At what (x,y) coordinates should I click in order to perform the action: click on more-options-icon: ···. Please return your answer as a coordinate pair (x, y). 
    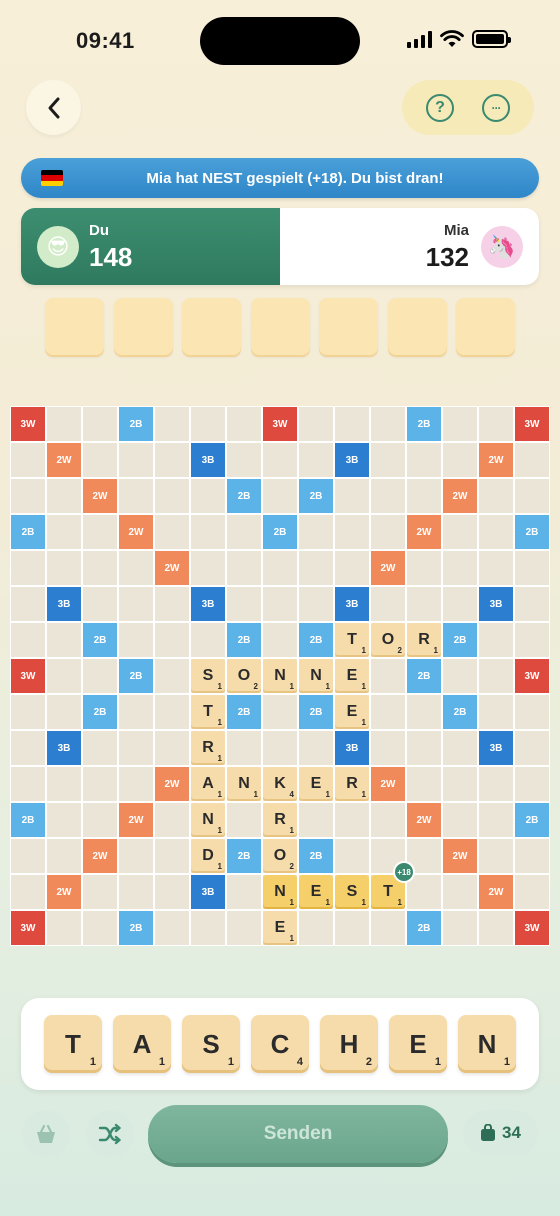
    Looking at the image, I should click on (496, 107).